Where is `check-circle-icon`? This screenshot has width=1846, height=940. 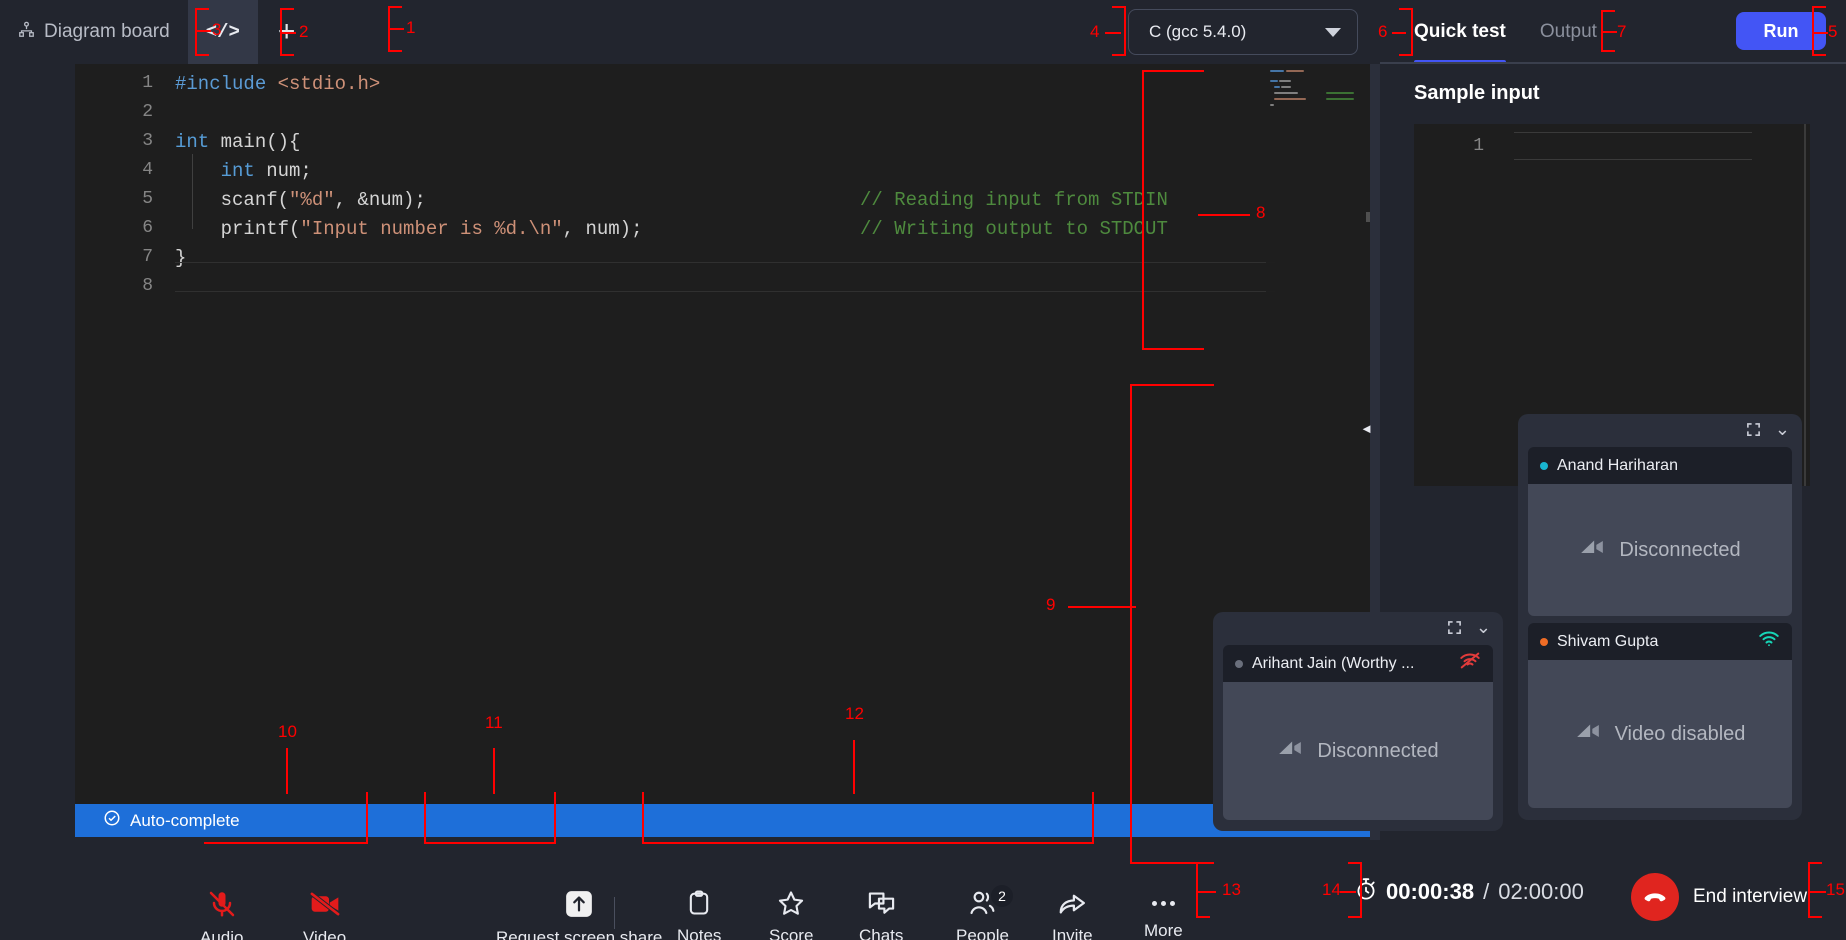
check-circle-icon is located at coordinates (112, 820).